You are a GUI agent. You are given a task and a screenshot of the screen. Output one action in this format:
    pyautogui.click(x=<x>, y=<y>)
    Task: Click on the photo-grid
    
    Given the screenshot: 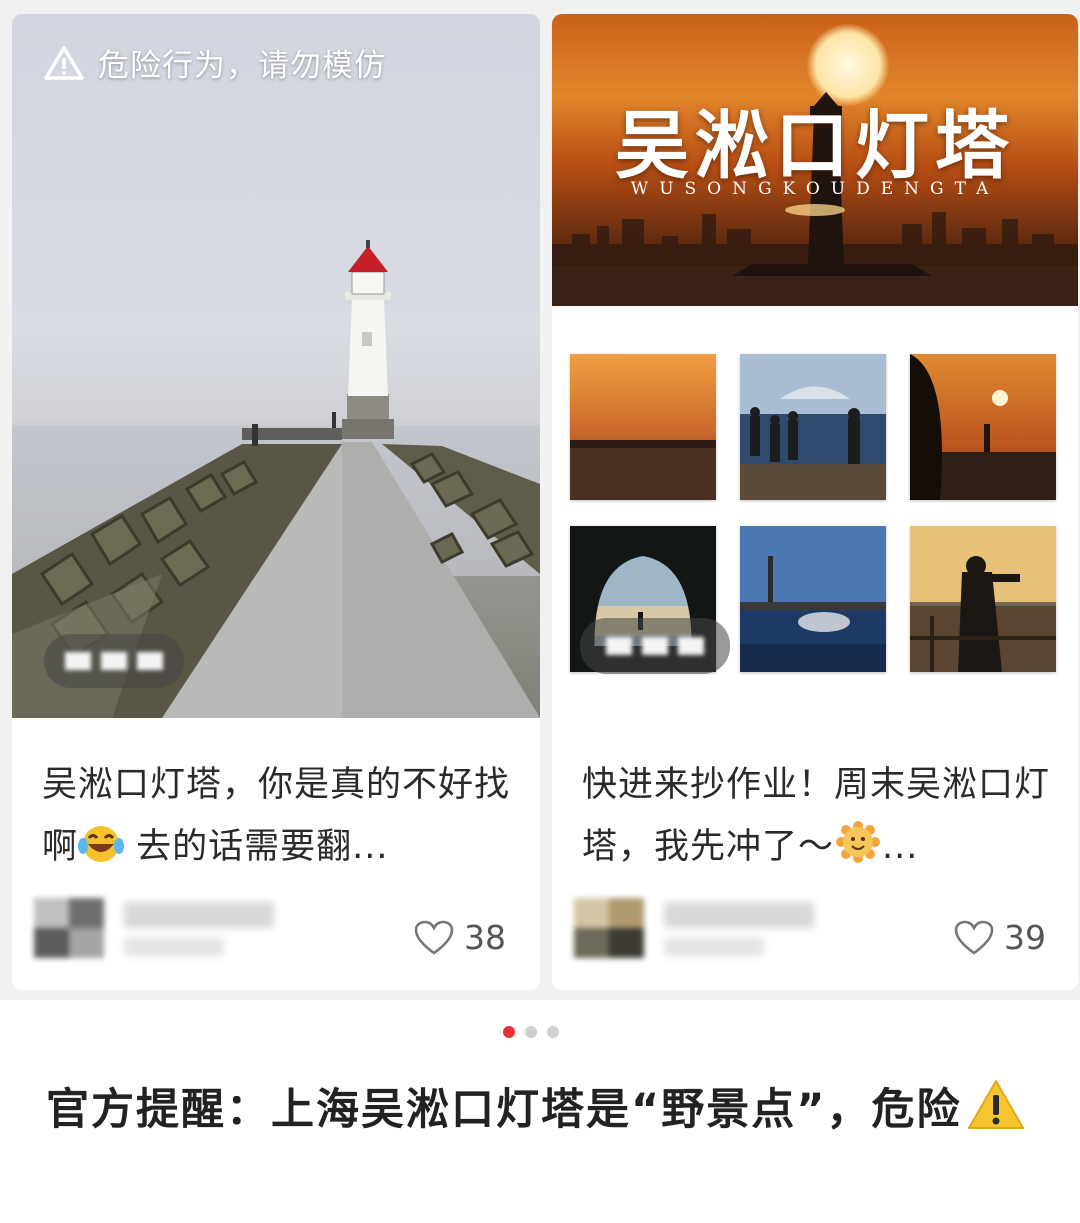 What is the action you would take?
    pyautogui.click(x=815, y=514)
    